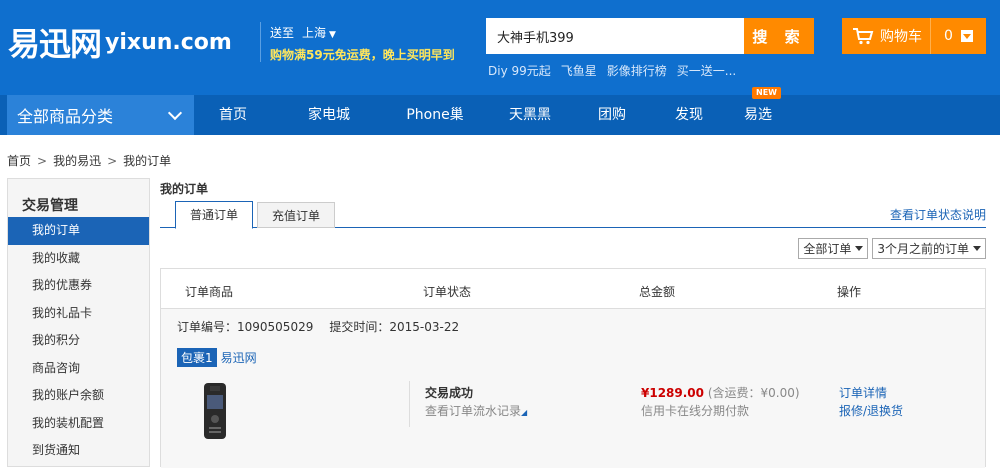 The height and width of the screenshot is (468, 1000). What do you see at coordinates (863, 392) in the screenshot?
I see `order-detail-link: 订单详情` at bounding box center [863, 392].